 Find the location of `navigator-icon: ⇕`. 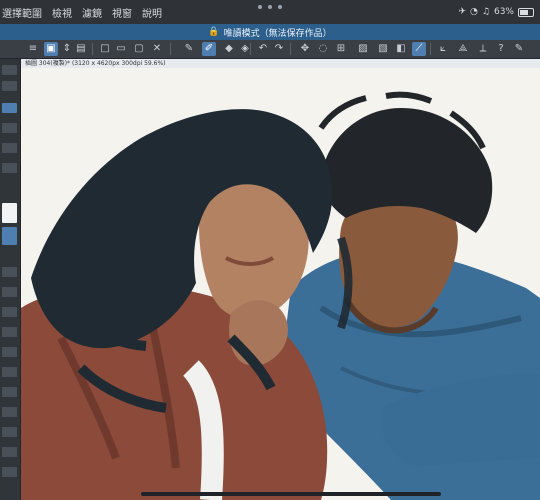

navigator-icon: ⇕ is located at coordinates (67, 49).